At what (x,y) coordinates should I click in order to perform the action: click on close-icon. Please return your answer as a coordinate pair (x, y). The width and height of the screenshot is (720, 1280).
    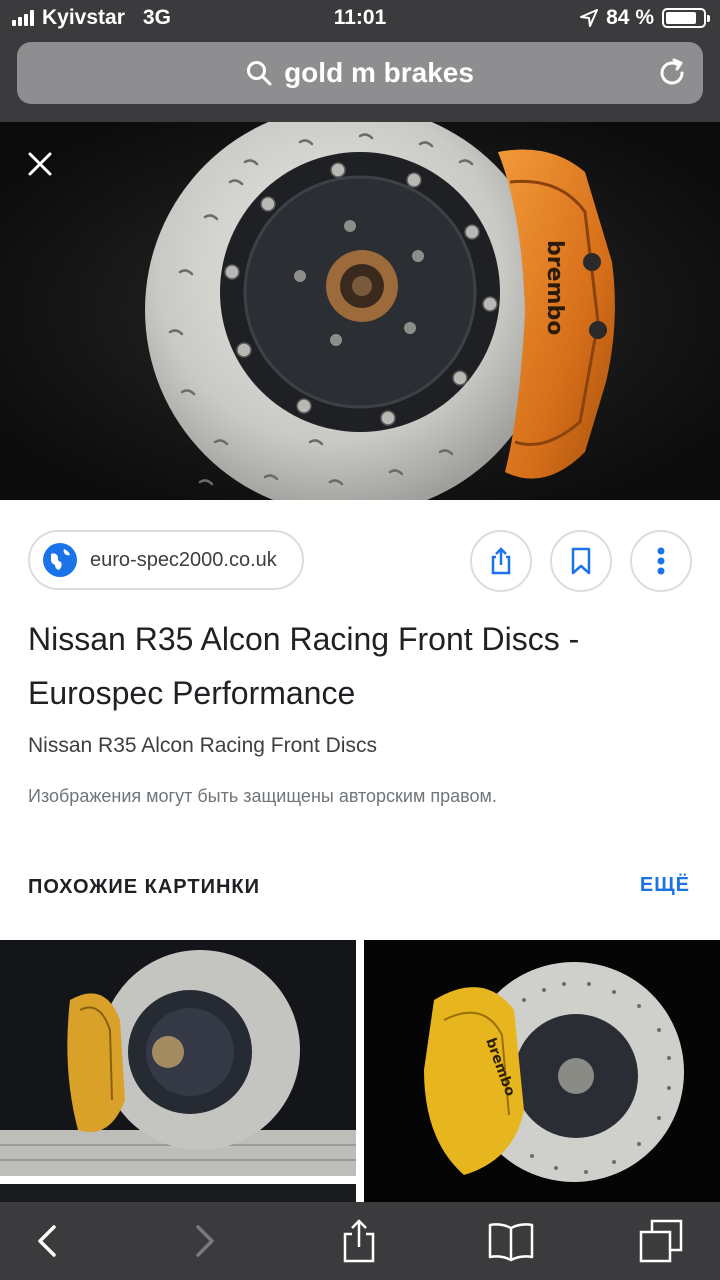
    Looking at the image, I should click on (40, 164).